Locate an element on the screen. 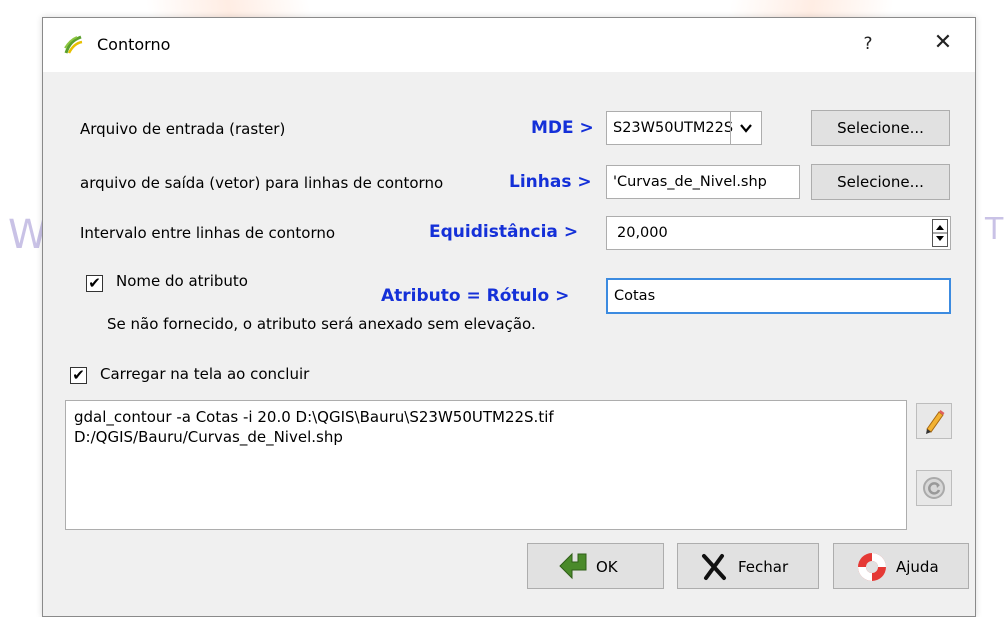 The height and width of the screenshot is (617, 1008). pencil-icon is located at coordinates (935, 422).